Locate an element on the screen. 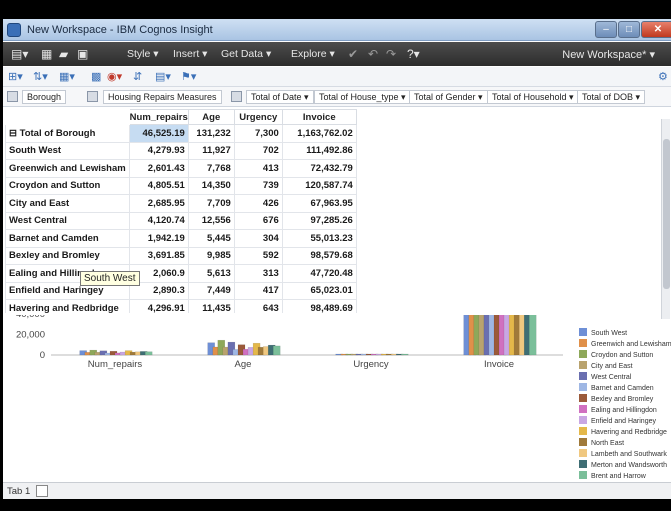 The image size is (671, 511). save-icon: ▣ is located at coordinates (82, 54).